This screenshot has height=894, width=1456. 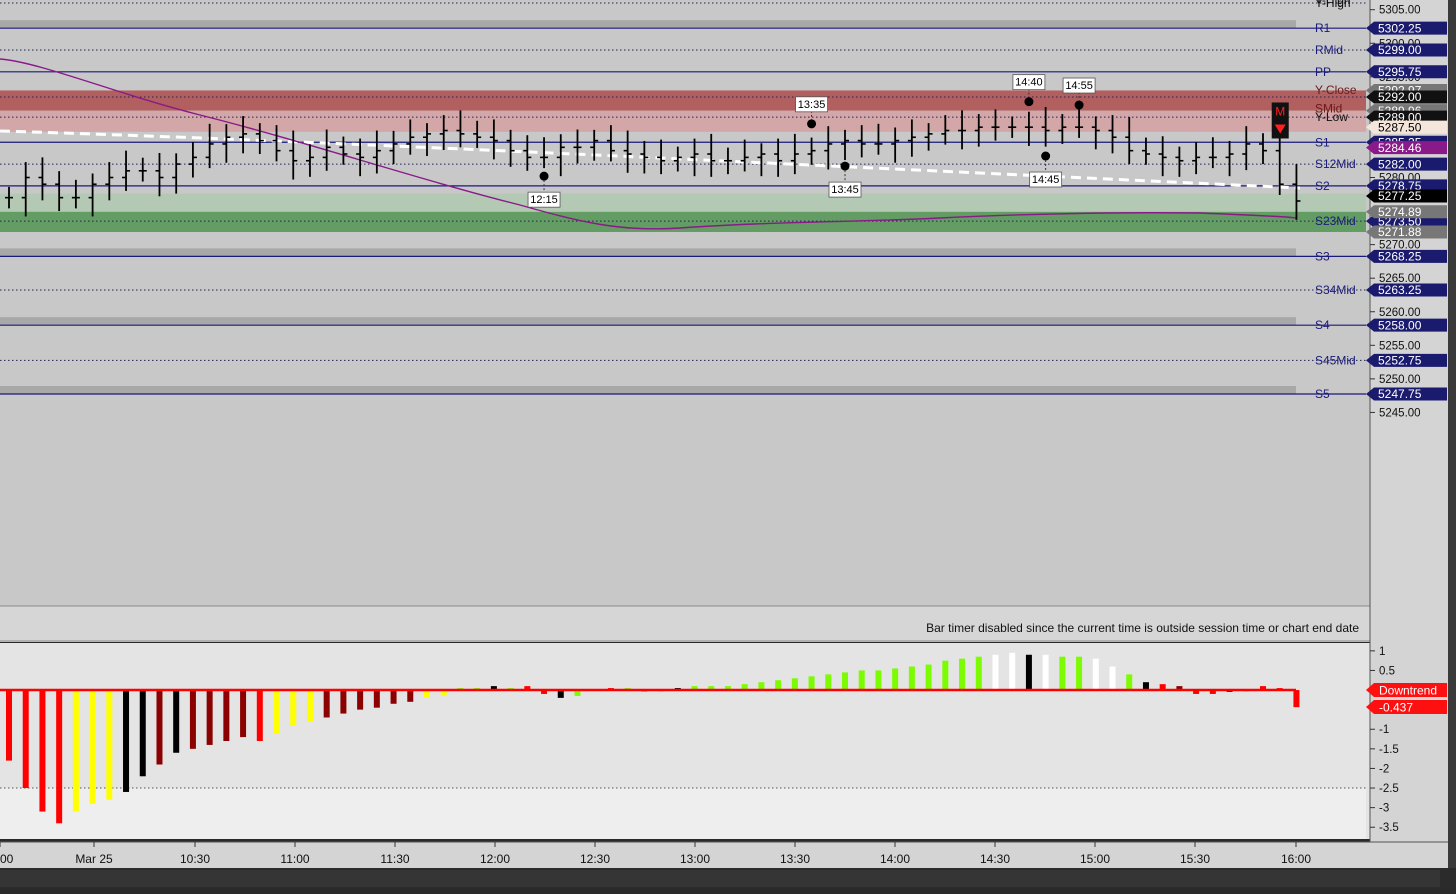 I want to click on level-label: S5, so click(x=1322, y=394).